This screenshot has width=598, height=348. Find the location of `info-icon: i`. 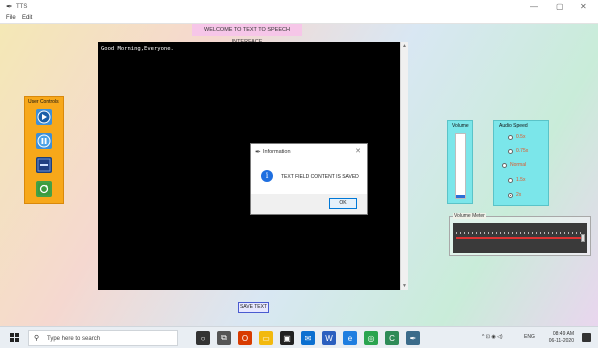

info-icon: i is located at coordinates (267, 176).